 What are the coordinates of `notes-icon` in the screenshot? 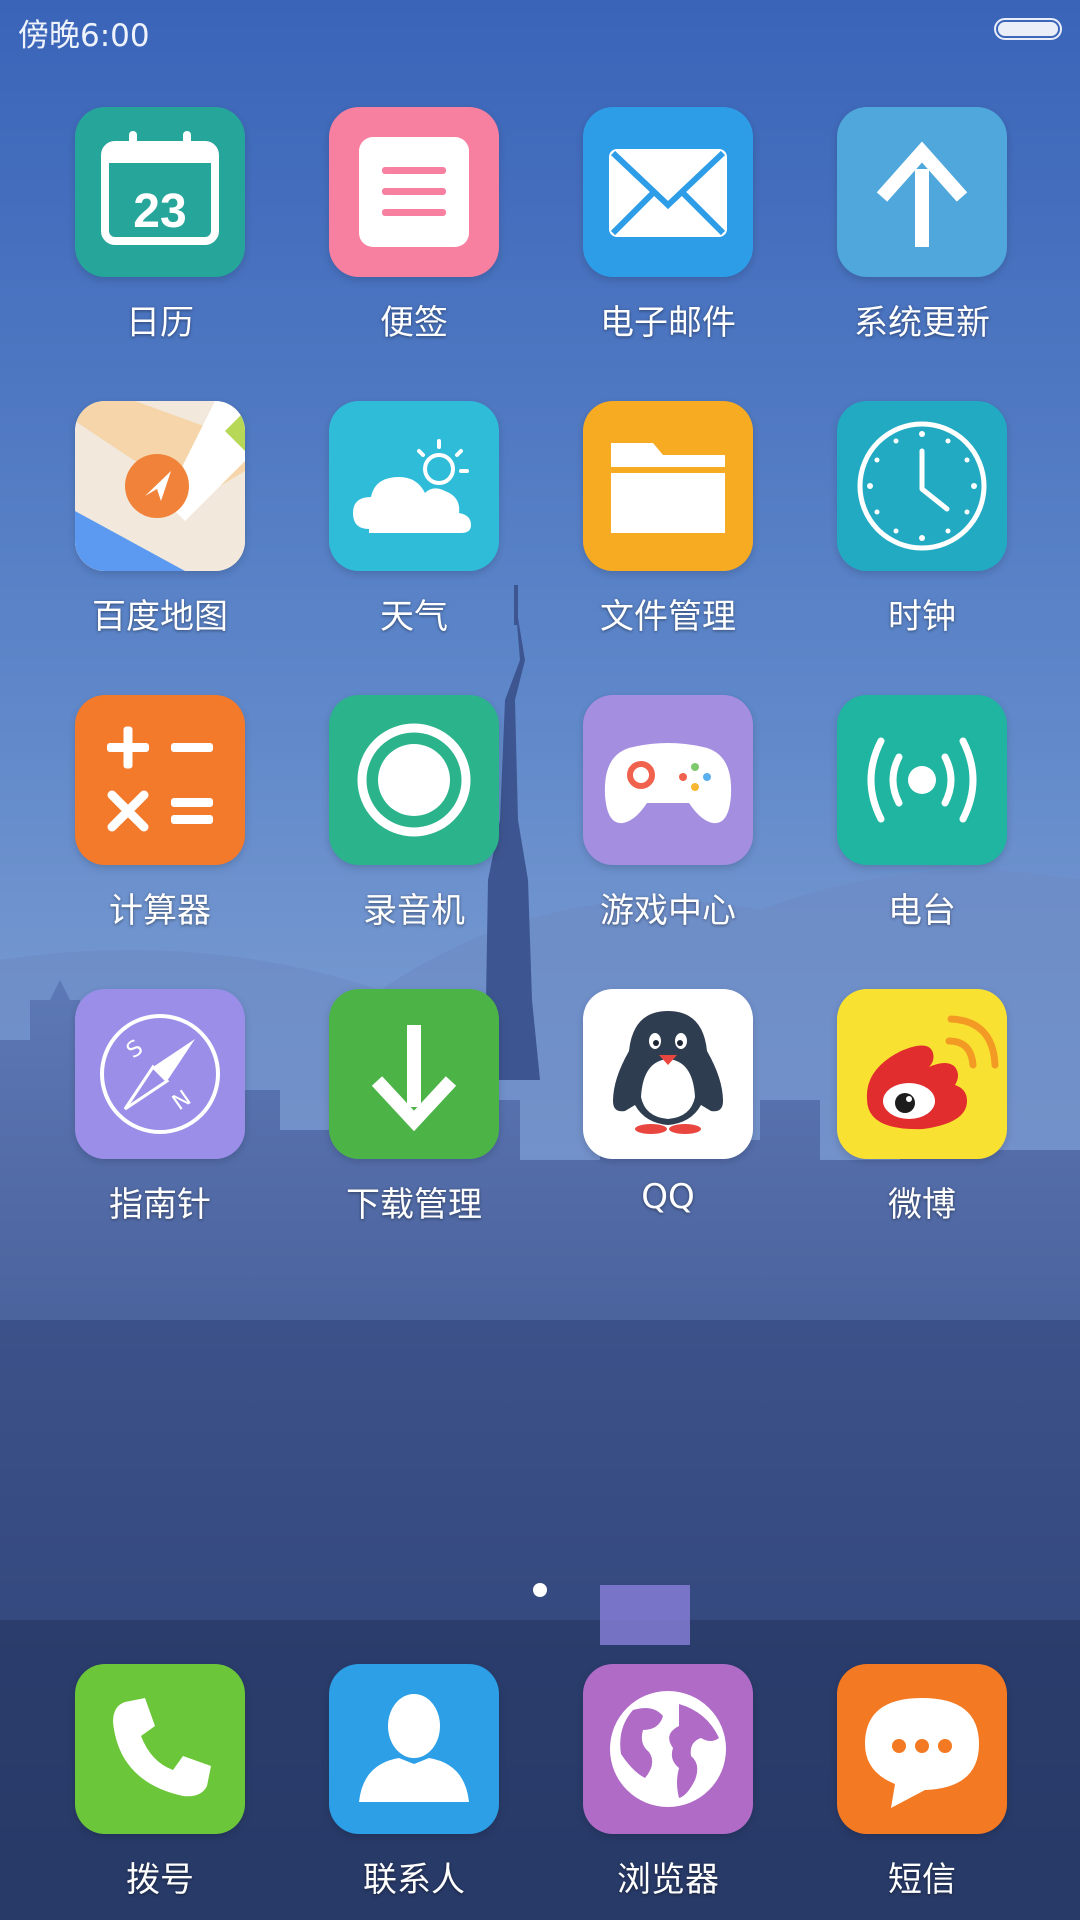 It's located at (414, 192).